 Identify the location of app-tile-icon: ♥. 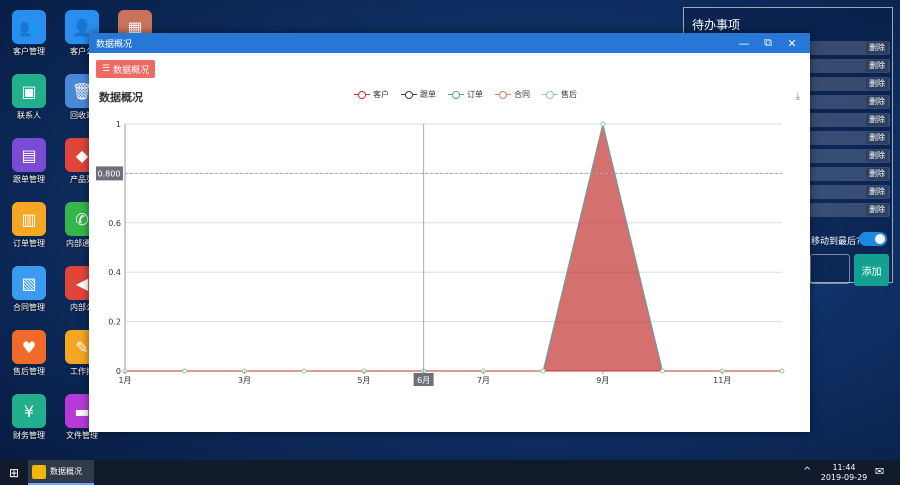
(29, 347).